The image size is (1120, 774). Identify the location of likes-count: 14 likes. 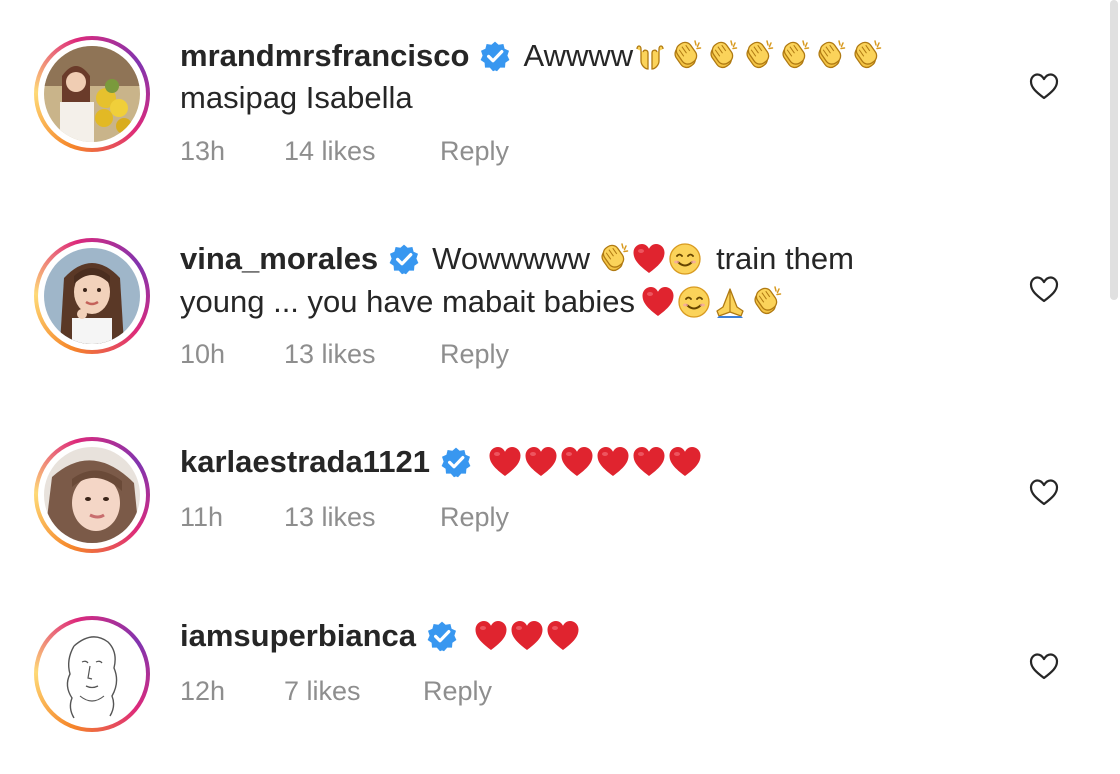
(330, 151).